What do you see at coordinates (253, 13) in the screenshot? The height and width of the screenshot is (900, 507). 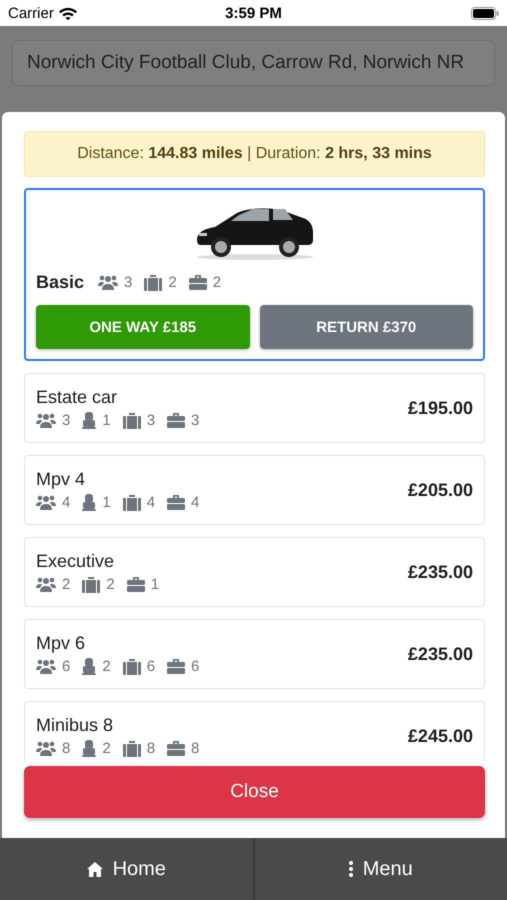 I see `clock-time: 3:59 PM` at bounding box center [253, 13].